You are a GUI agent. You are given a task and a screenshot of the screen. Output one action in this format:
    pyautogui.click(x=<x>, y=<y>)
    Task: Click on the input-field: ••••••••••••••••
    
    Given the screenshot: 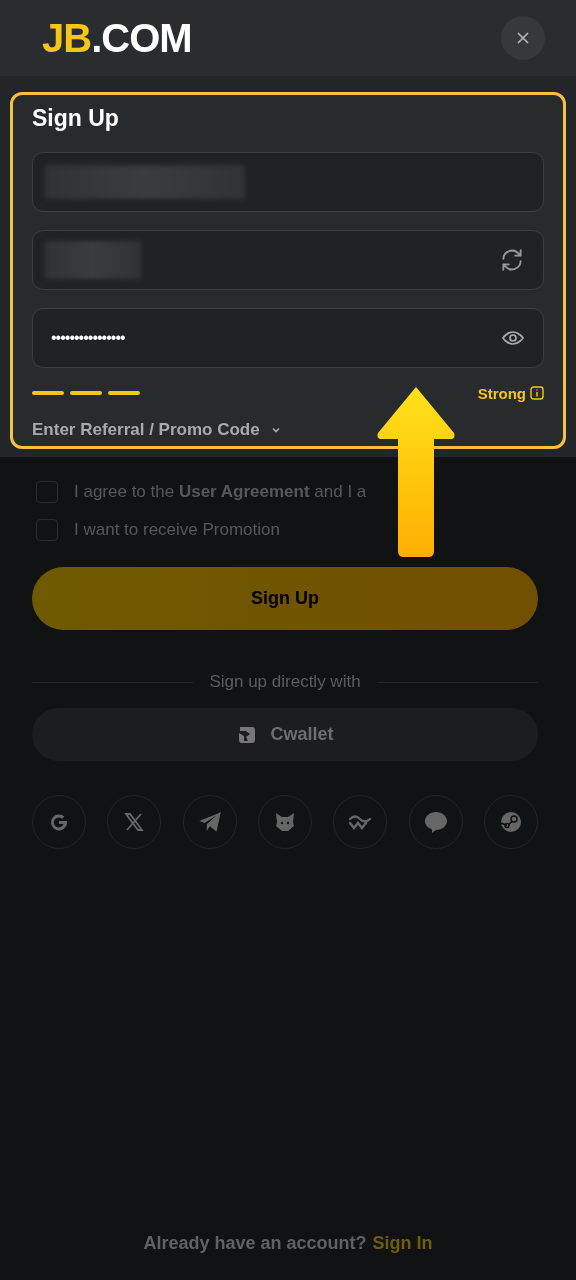 What is the action you would take?
    pyautogui.click(x=288, y=338)
    